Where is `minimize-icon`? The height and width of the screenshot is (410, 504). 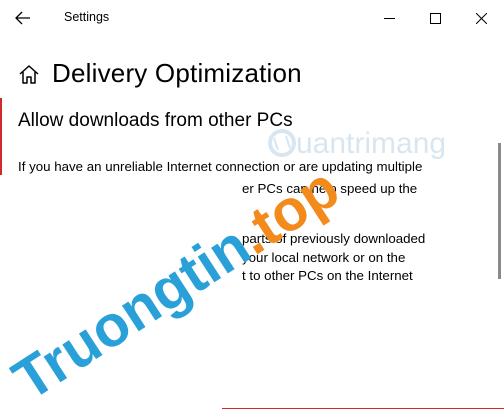
minimize-icon is located at coordinates (389, 18).